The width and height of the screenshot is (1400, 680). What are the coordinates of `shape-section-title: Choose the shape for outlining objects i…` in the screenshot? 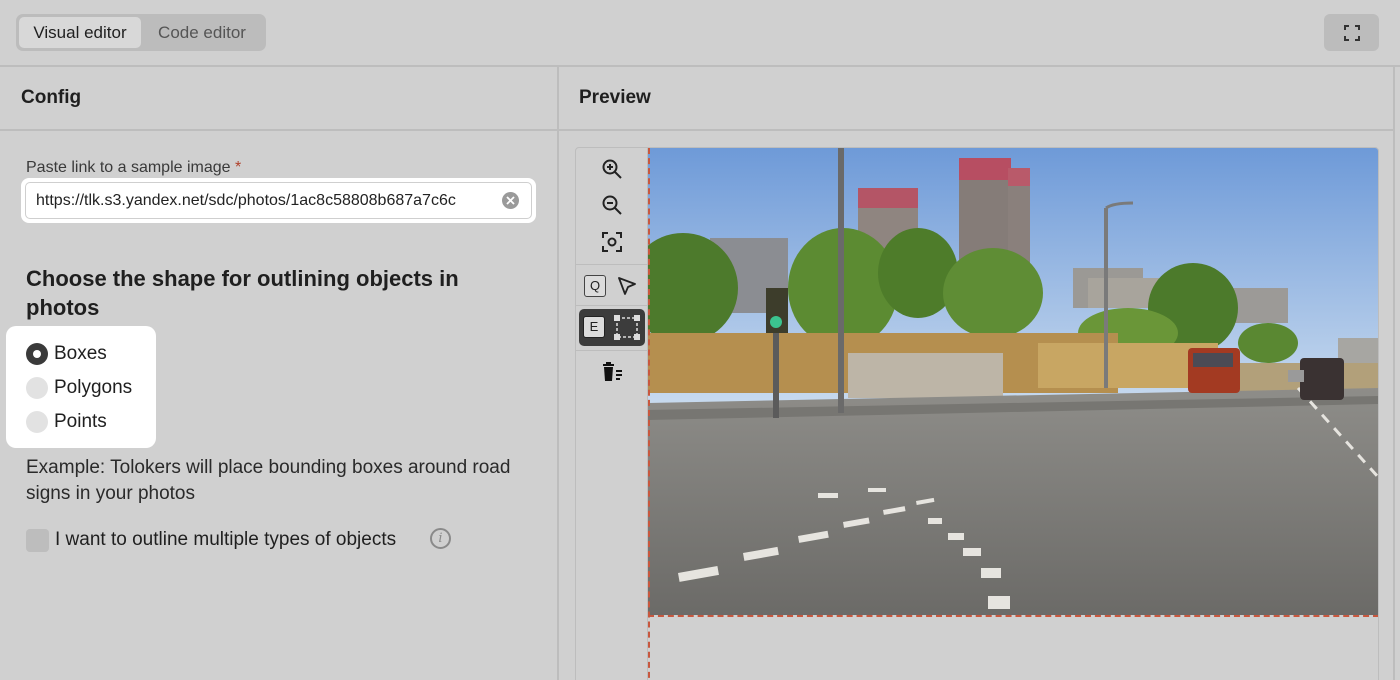 It's located at (242, 293).